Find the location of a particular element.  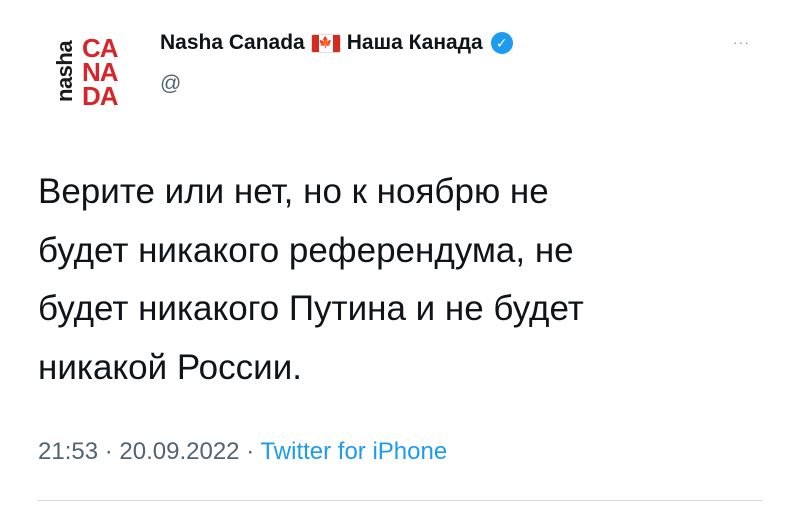

tweet-text-line: Верите или нет, но к ноябрю не is located at coordinates (293, 191).